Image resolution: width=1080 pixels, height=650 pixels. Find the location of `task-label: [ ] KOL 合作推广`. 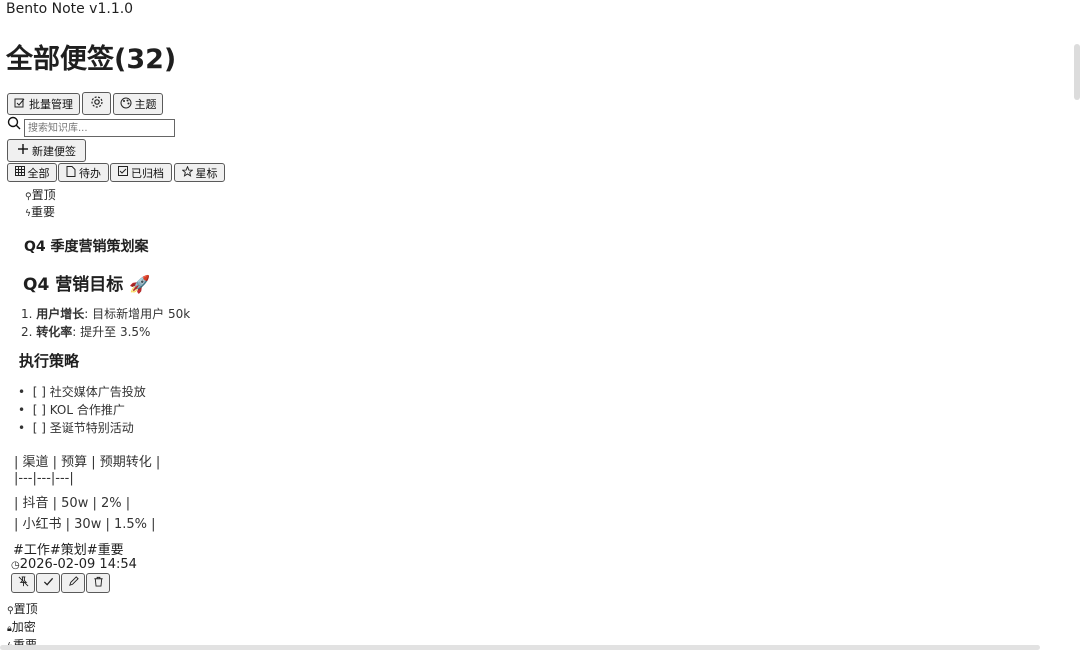

task-label: [ ] KOL 合作推广 is located at coordinates (78, 410).